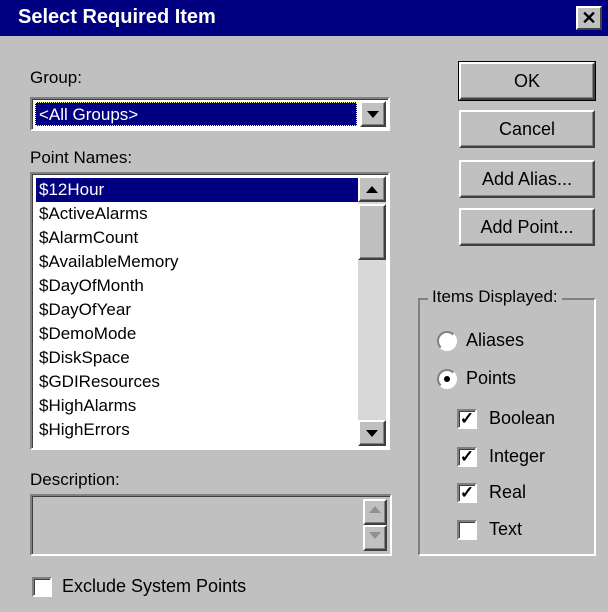 The width and height of the screenshot is (608, 612). What do you see at coordinates (198, 262) in the screenshot?
I see `list-item: $AvailableMemory` at bounding box center [198, 262].